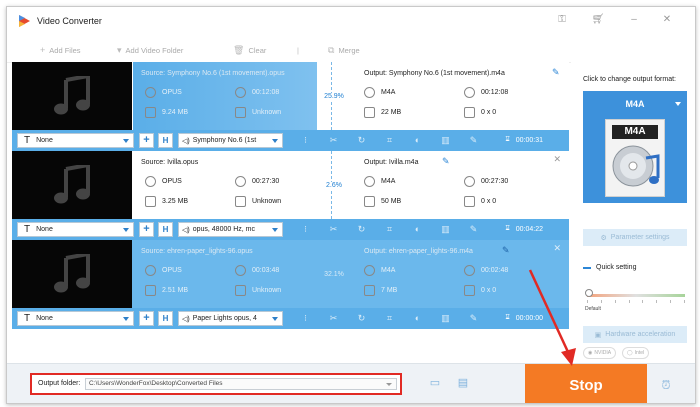  Describe the element at coordinates (667, 20) in the screenshot. I see `close-button: ✕` at that location.